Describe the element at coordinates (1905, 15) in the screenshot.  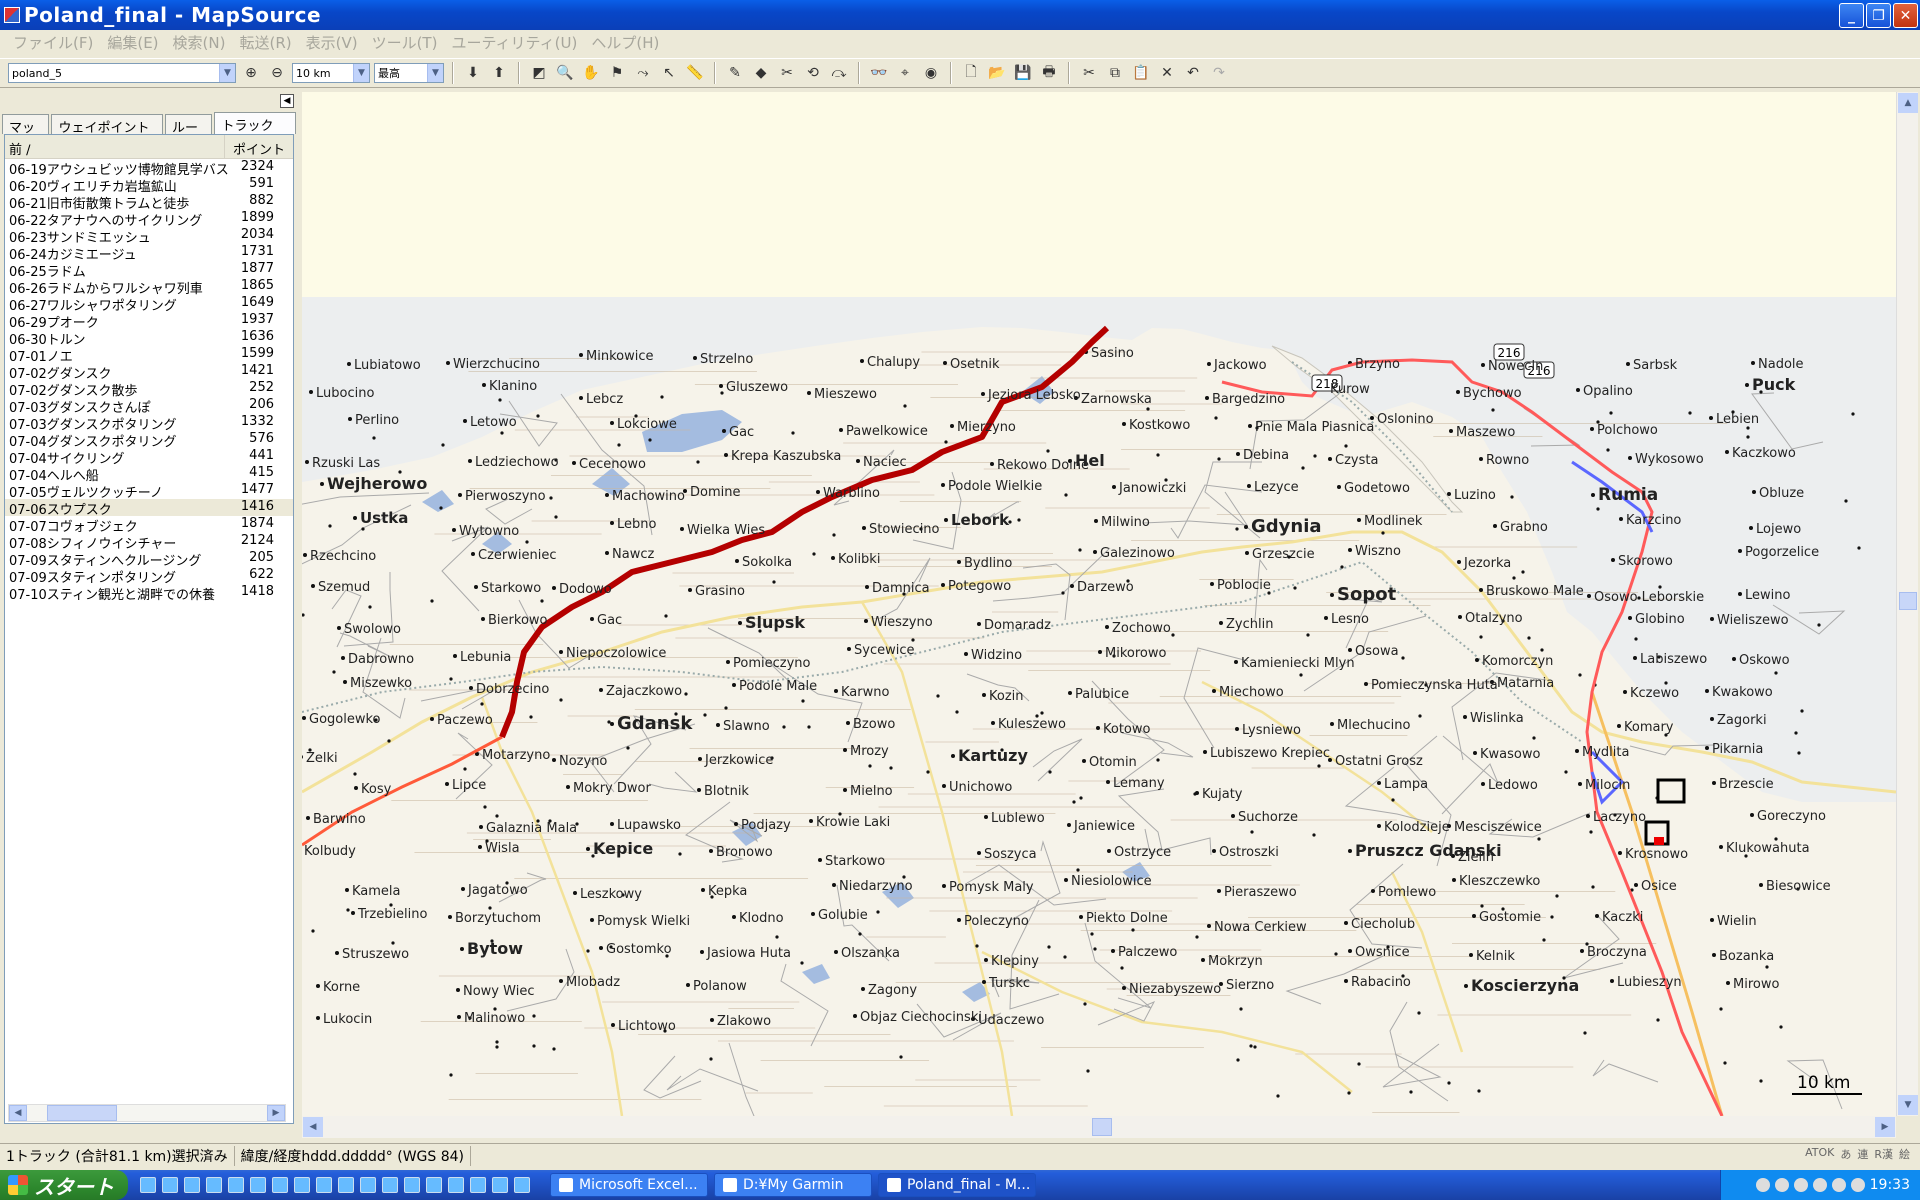
I see `close-button: ✕` at that location.